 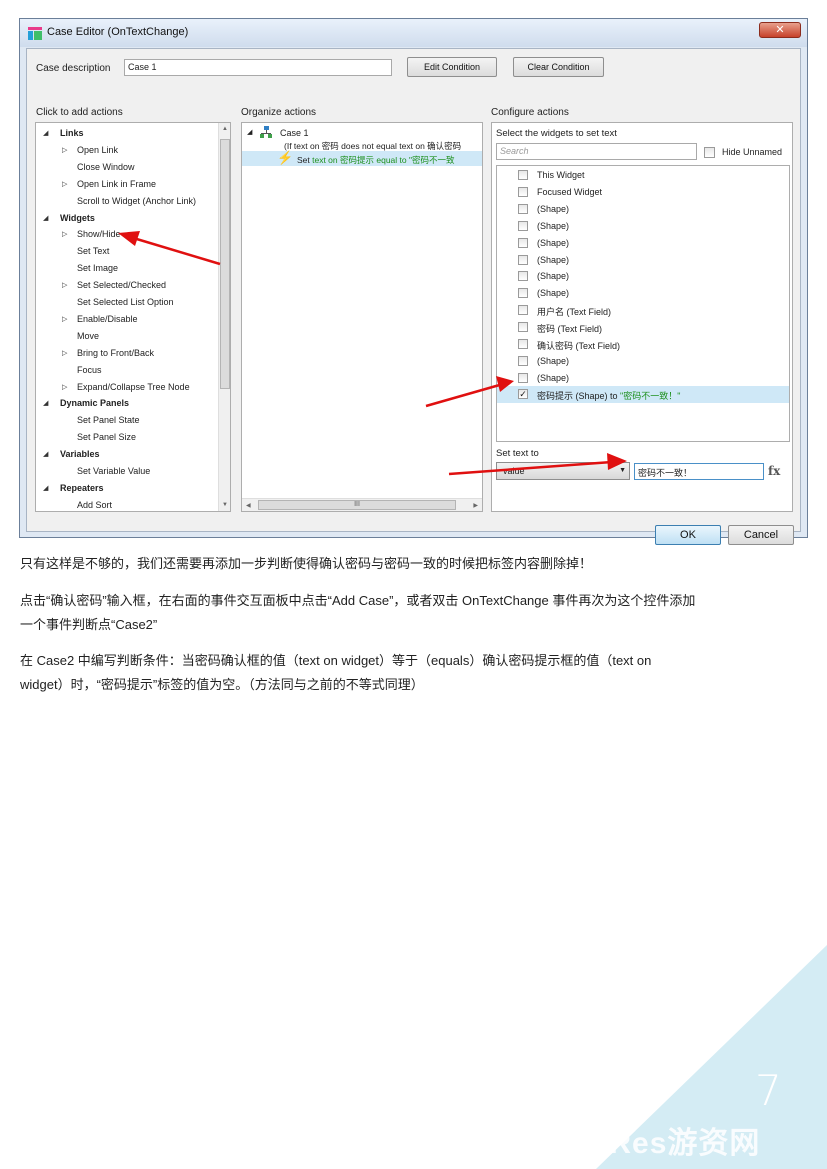 What do you see at coordinates (641, 1143) in the screenshot?
I see `watermark: GameRes游资网` at bounding box center [641, 1143].